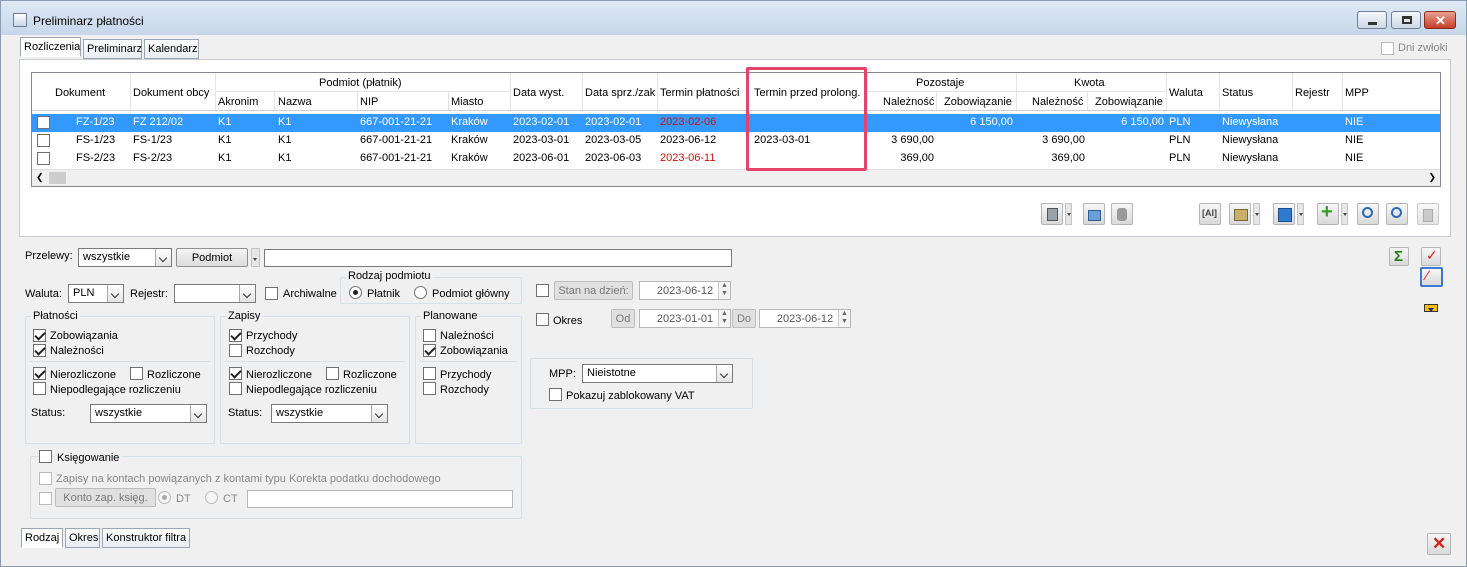 The width and height of the screenshot is (1467, 567). Describe the element at coordinates (623, 318) in the screenshot. I see `od-button: Od` at that location.